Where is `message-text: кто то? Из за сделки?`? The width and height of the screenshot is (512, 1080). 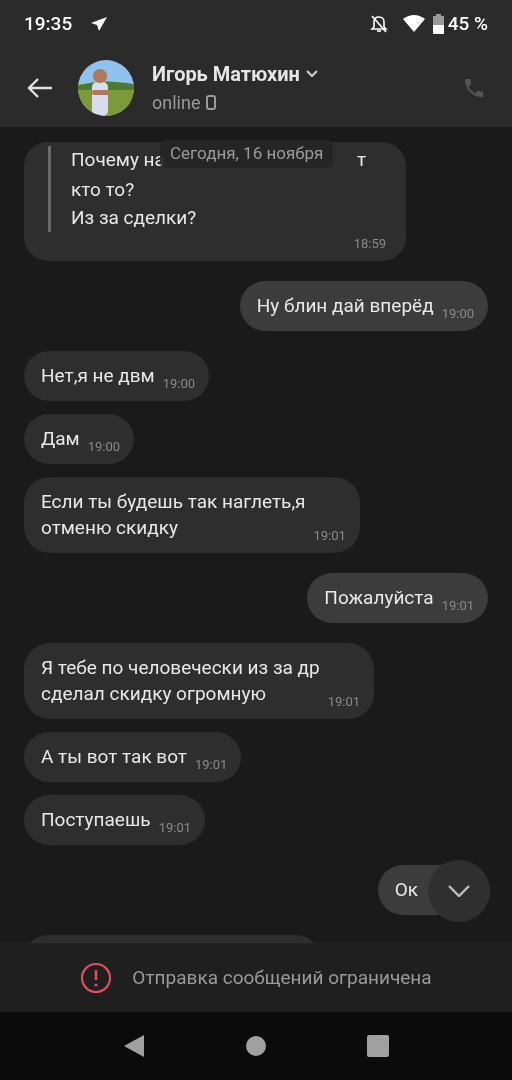 message-text: кто то? Из за сделки? is located at coordinates (134, 203).